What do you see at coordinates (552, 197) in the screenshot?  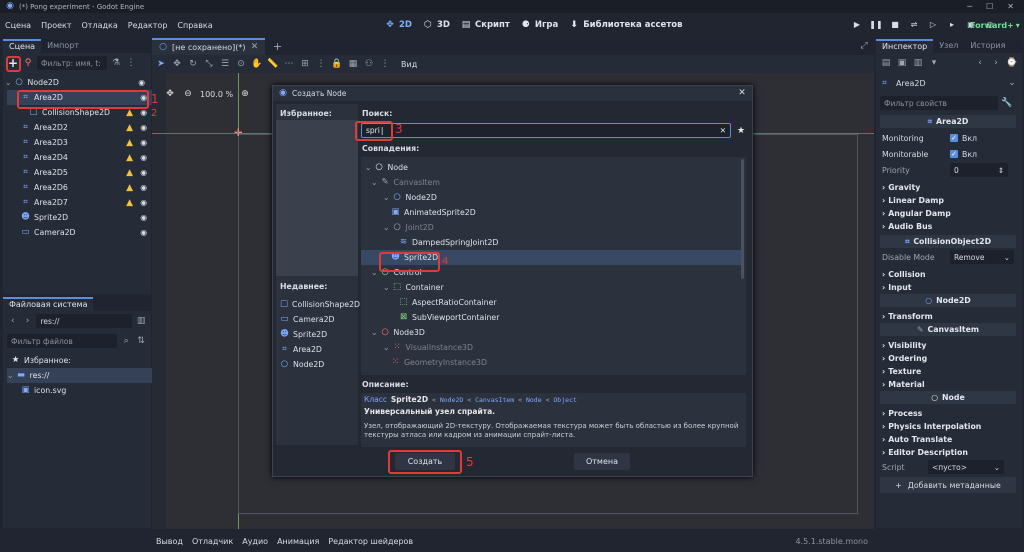 I see `match-node2d: ⌄ ○ Node2D` at bounding box center [552, 197].